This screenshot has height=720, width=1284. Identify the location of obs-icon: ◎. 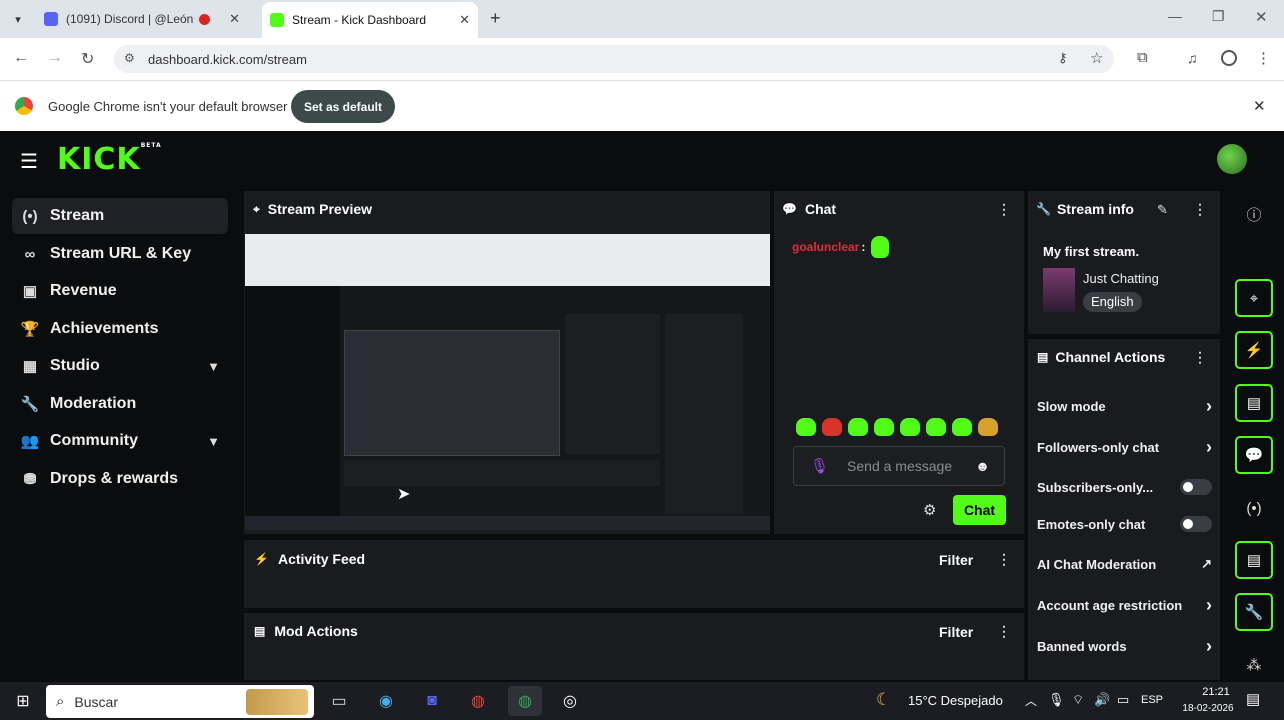
(570, 701).